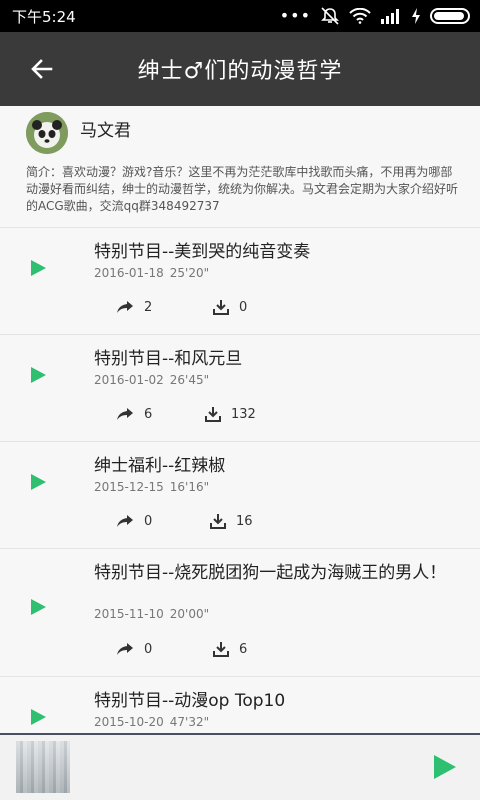 This screenshot has height=800, width=480. I want to click on episode-meta: 2015-12-15 16'16", so click(151, 487).